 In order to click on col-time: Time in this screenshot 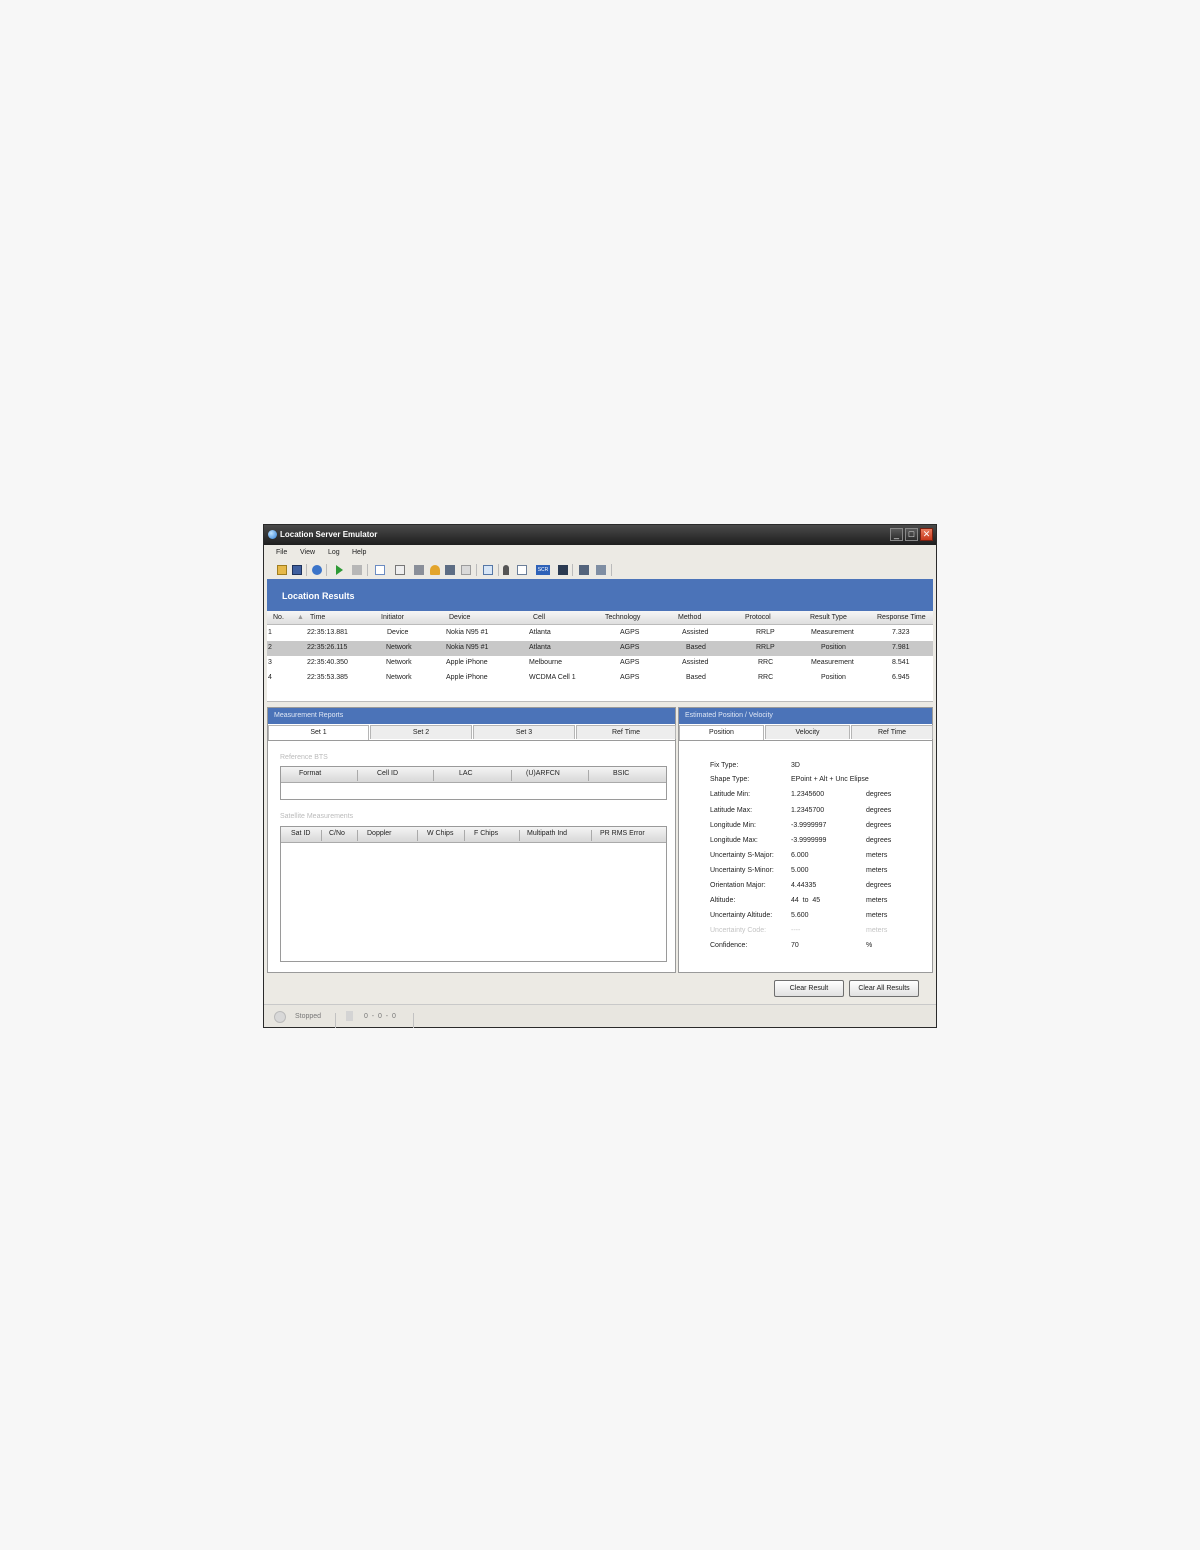, I will do `click(317, 617)`.